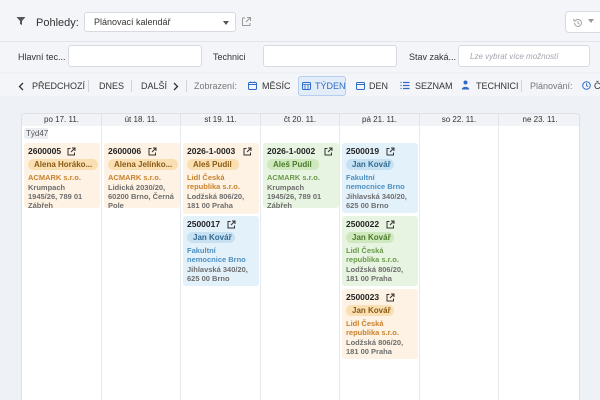  What do you see at coordinates (306, 86) in the screenshot?
I see `calendar-week-icon` at bounding box center [306, 86].